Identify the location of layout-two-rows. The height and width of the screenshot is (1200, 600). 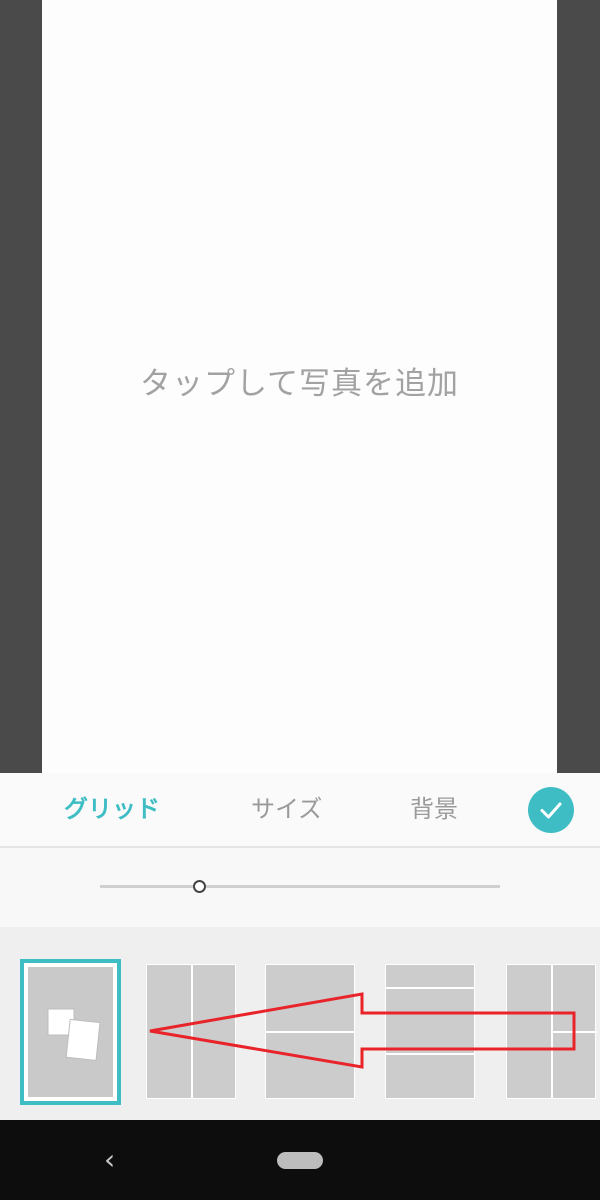
(310, 1031).